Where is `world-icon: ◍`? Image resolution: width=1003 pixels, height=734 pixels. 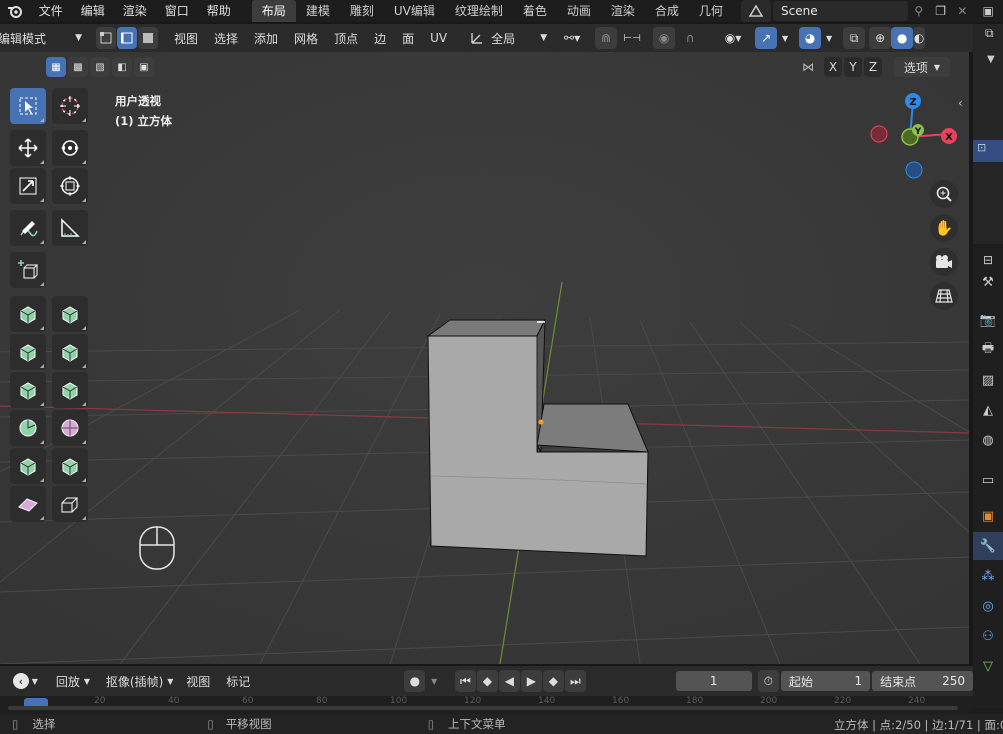 world-icon: ◍ is located at coordinates (988, 440).